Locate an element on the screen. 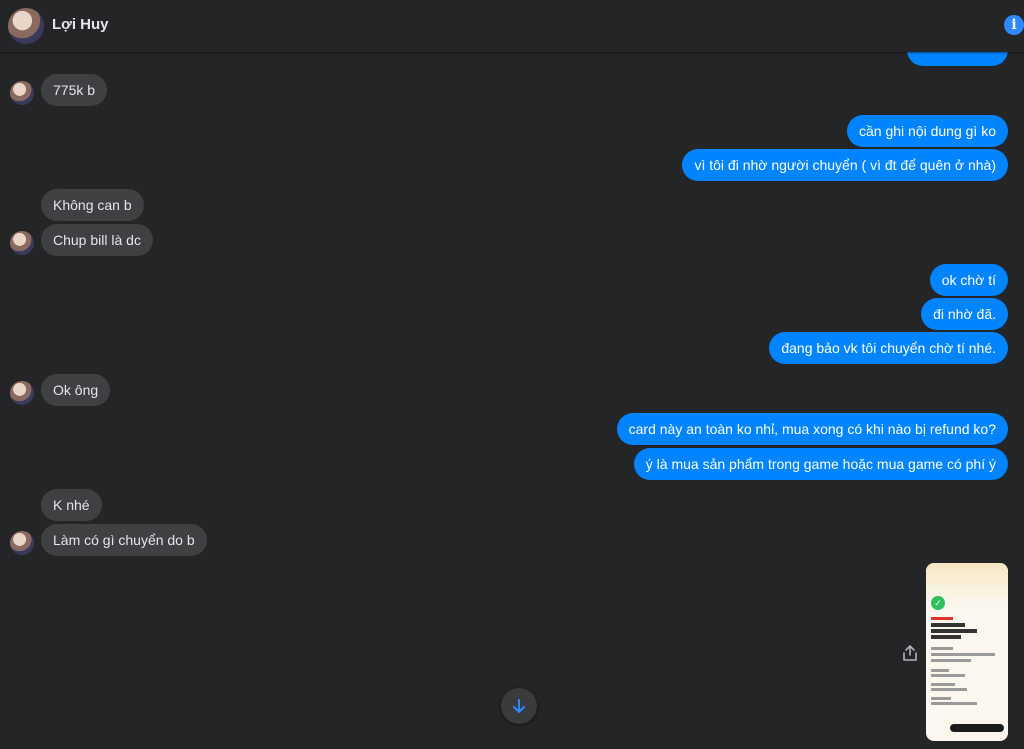  share-icon is located at coordinates (910, 653).